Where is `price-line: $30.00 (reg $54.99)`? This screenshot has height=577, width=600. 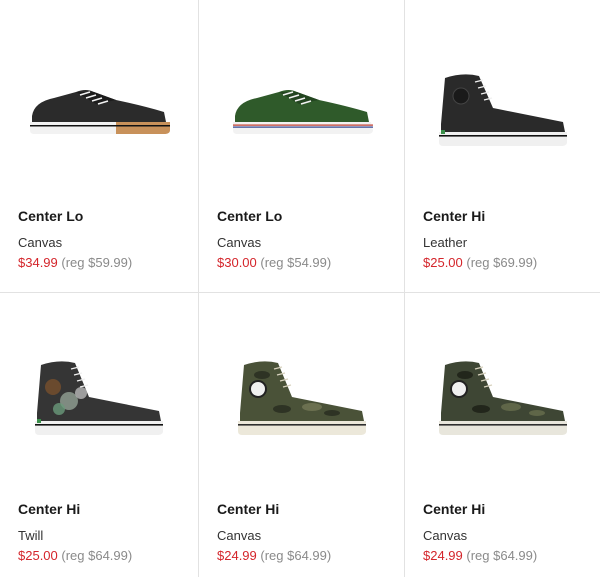
price-line: $30.00 (reg $54.99) is located at coordinates (274, 263).